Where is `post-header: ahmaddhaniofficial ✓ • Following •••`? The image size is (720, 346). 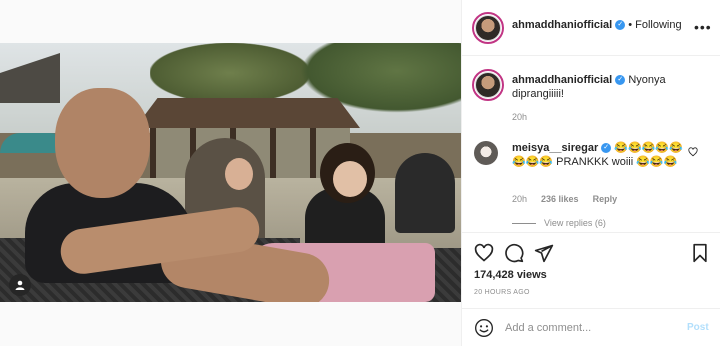
post-header: ahmaddhaniofficial ✓ • Following ••• is located at coordinates (591, 28).